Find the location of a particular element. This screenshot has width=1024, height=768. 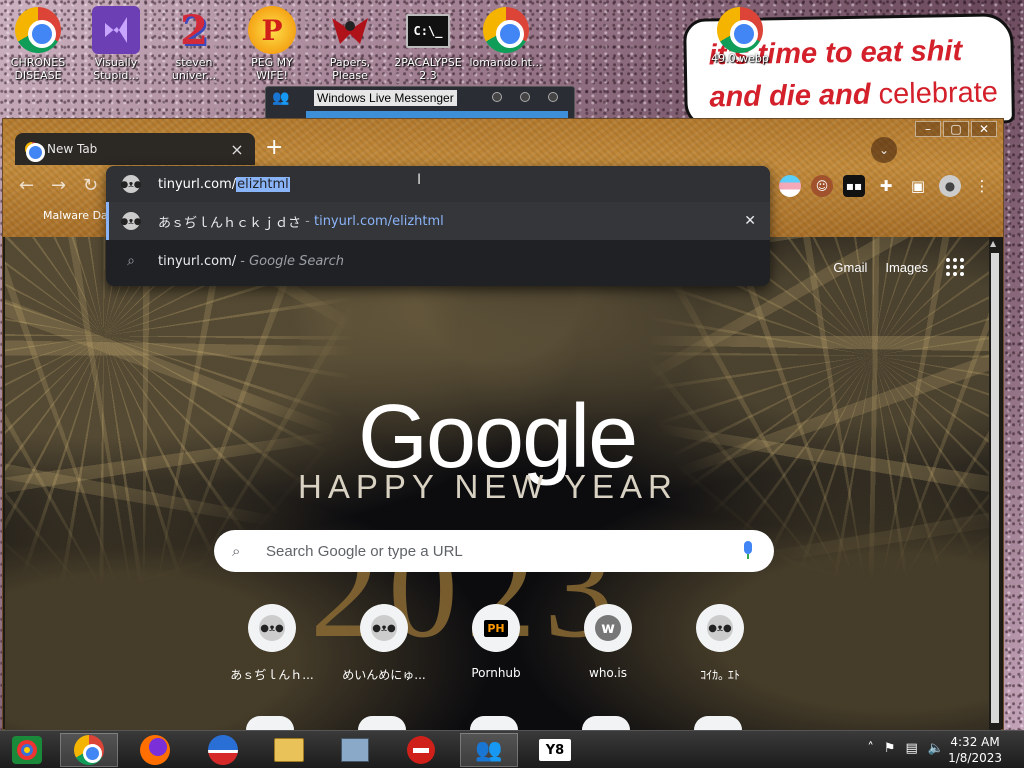

desktop-icon-papers-please: Papers, Please is located at coordinates (350, 44).